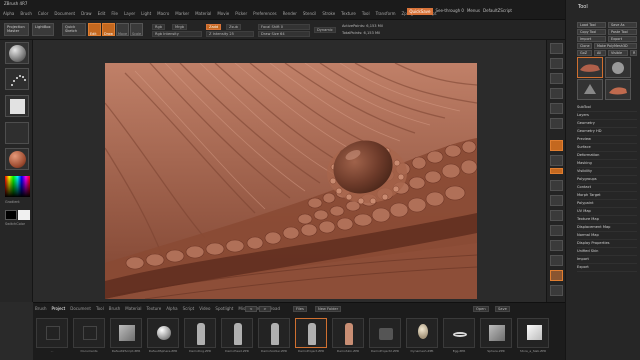 The height and width of the screenshot is (360, 640). I want to click on project-item: DefaultZScript.ZPR, so click(126, 337).